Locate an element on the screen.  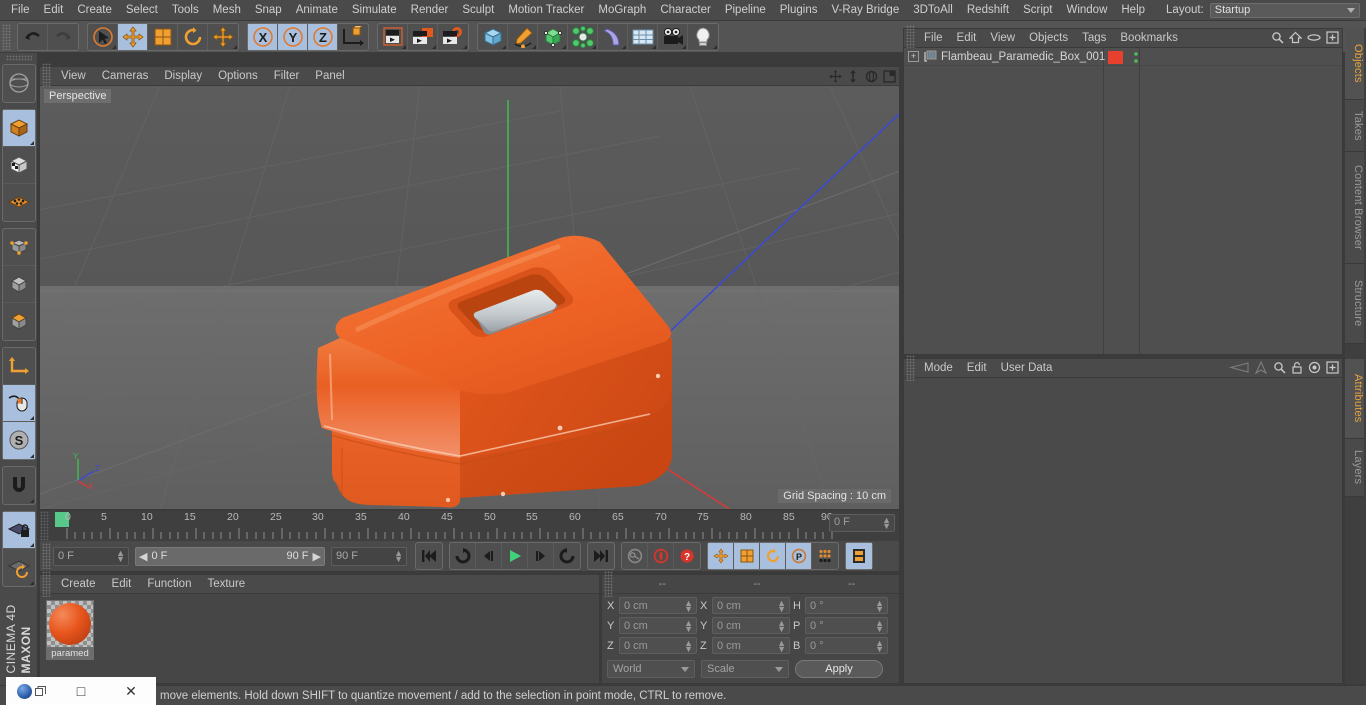
tab-attributes: Attributes is located at coordinates (1354, 399).